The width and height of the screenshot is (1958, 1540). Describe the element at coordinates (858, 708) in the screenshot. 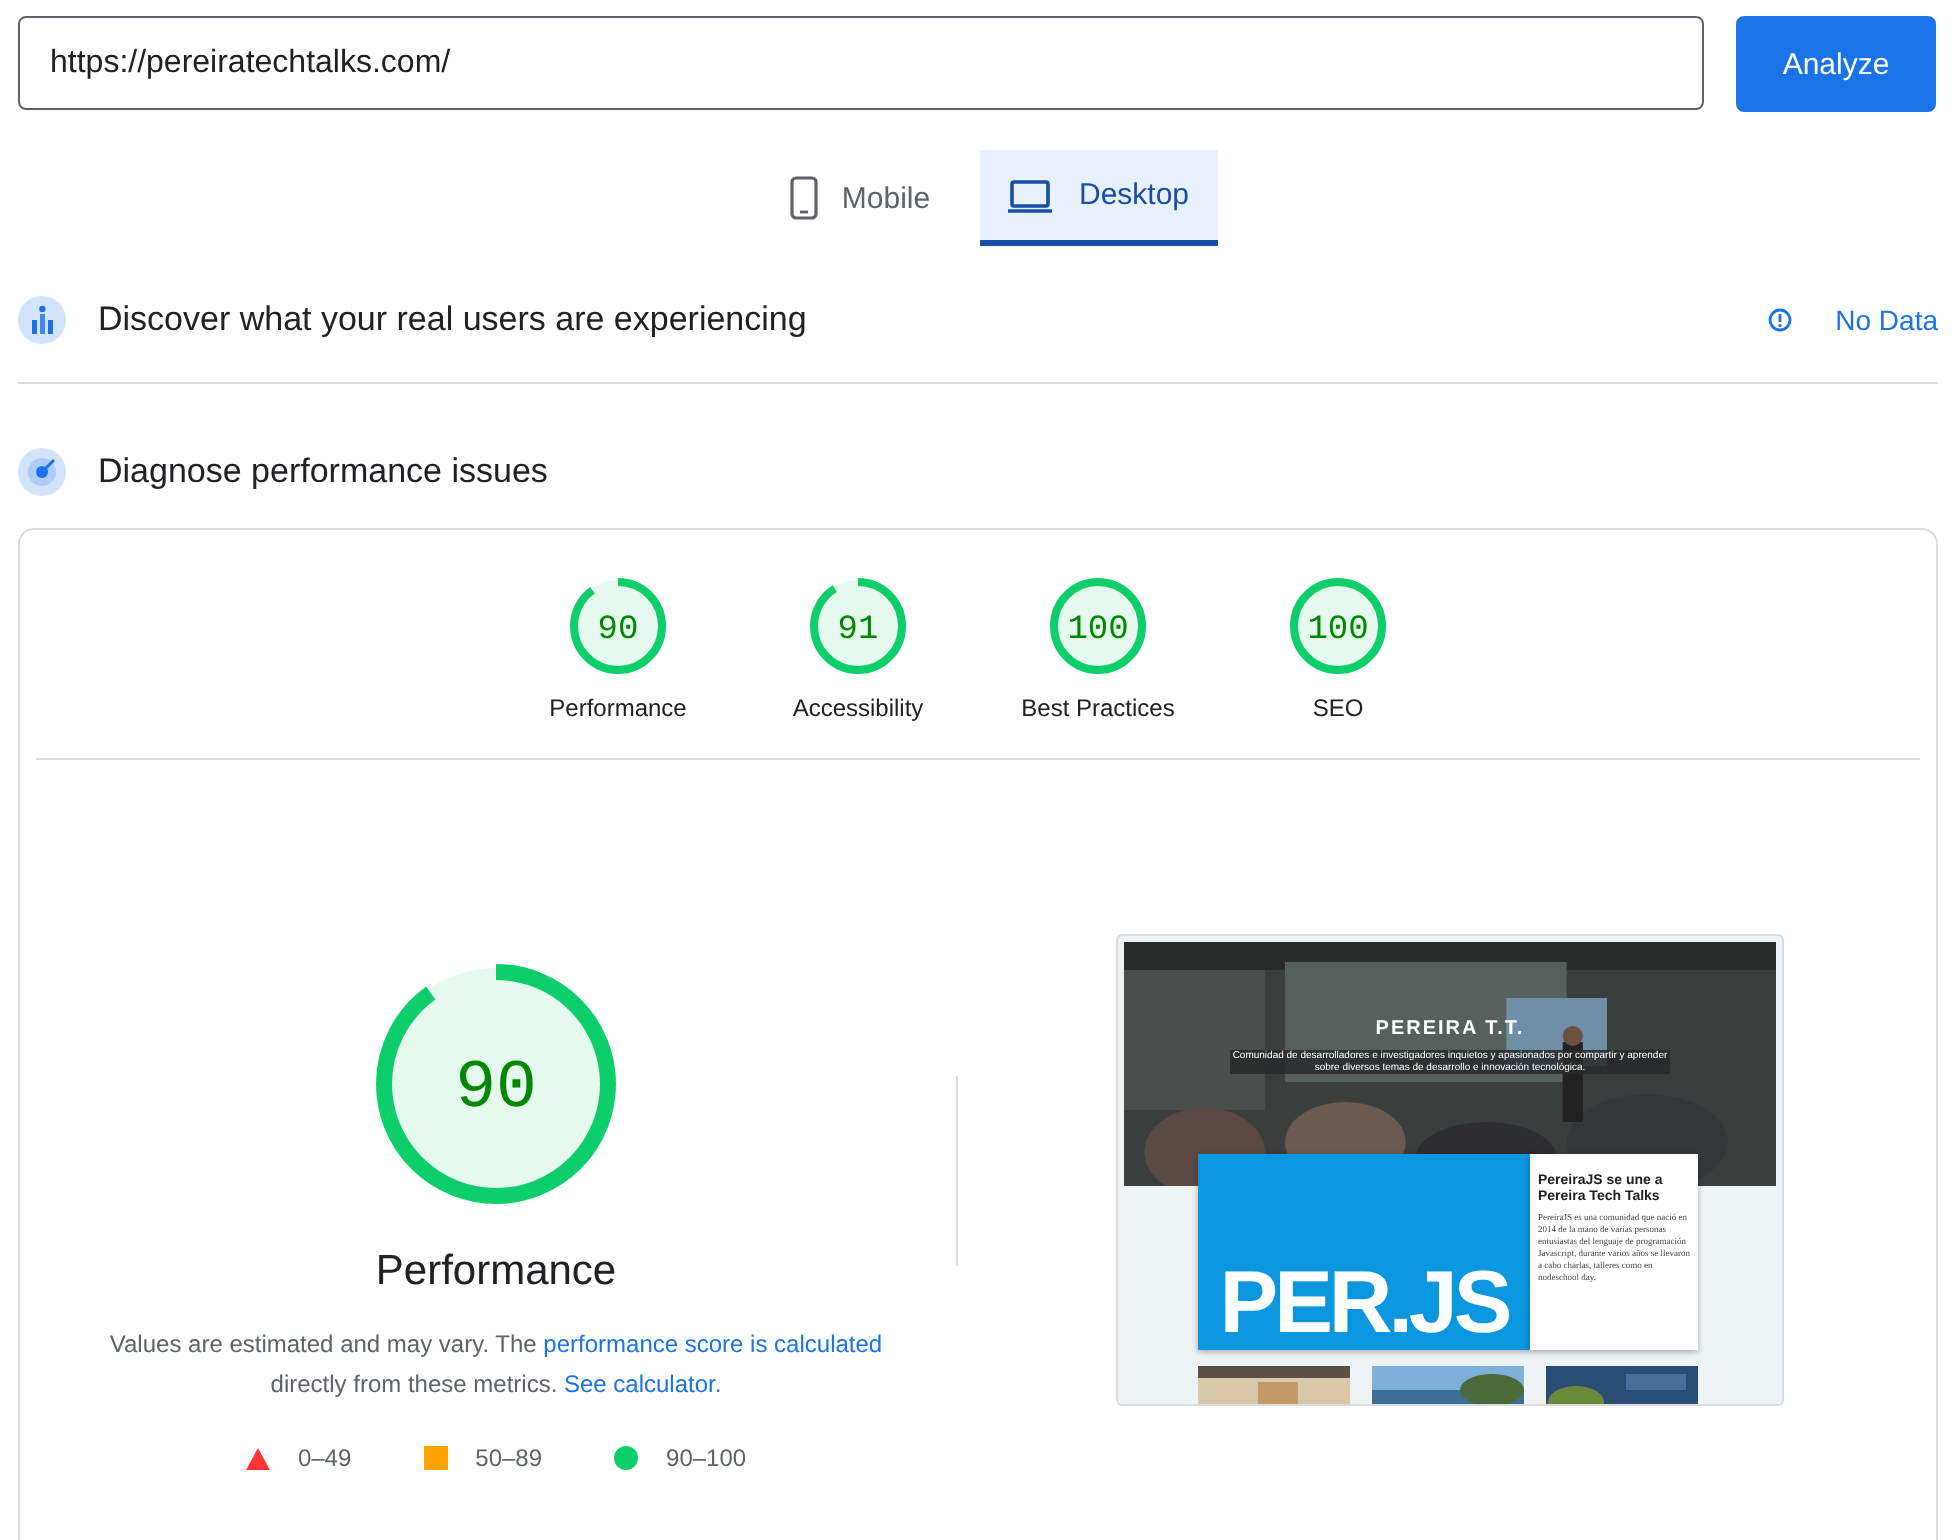

I see `category-label: Accessibility` at that location.